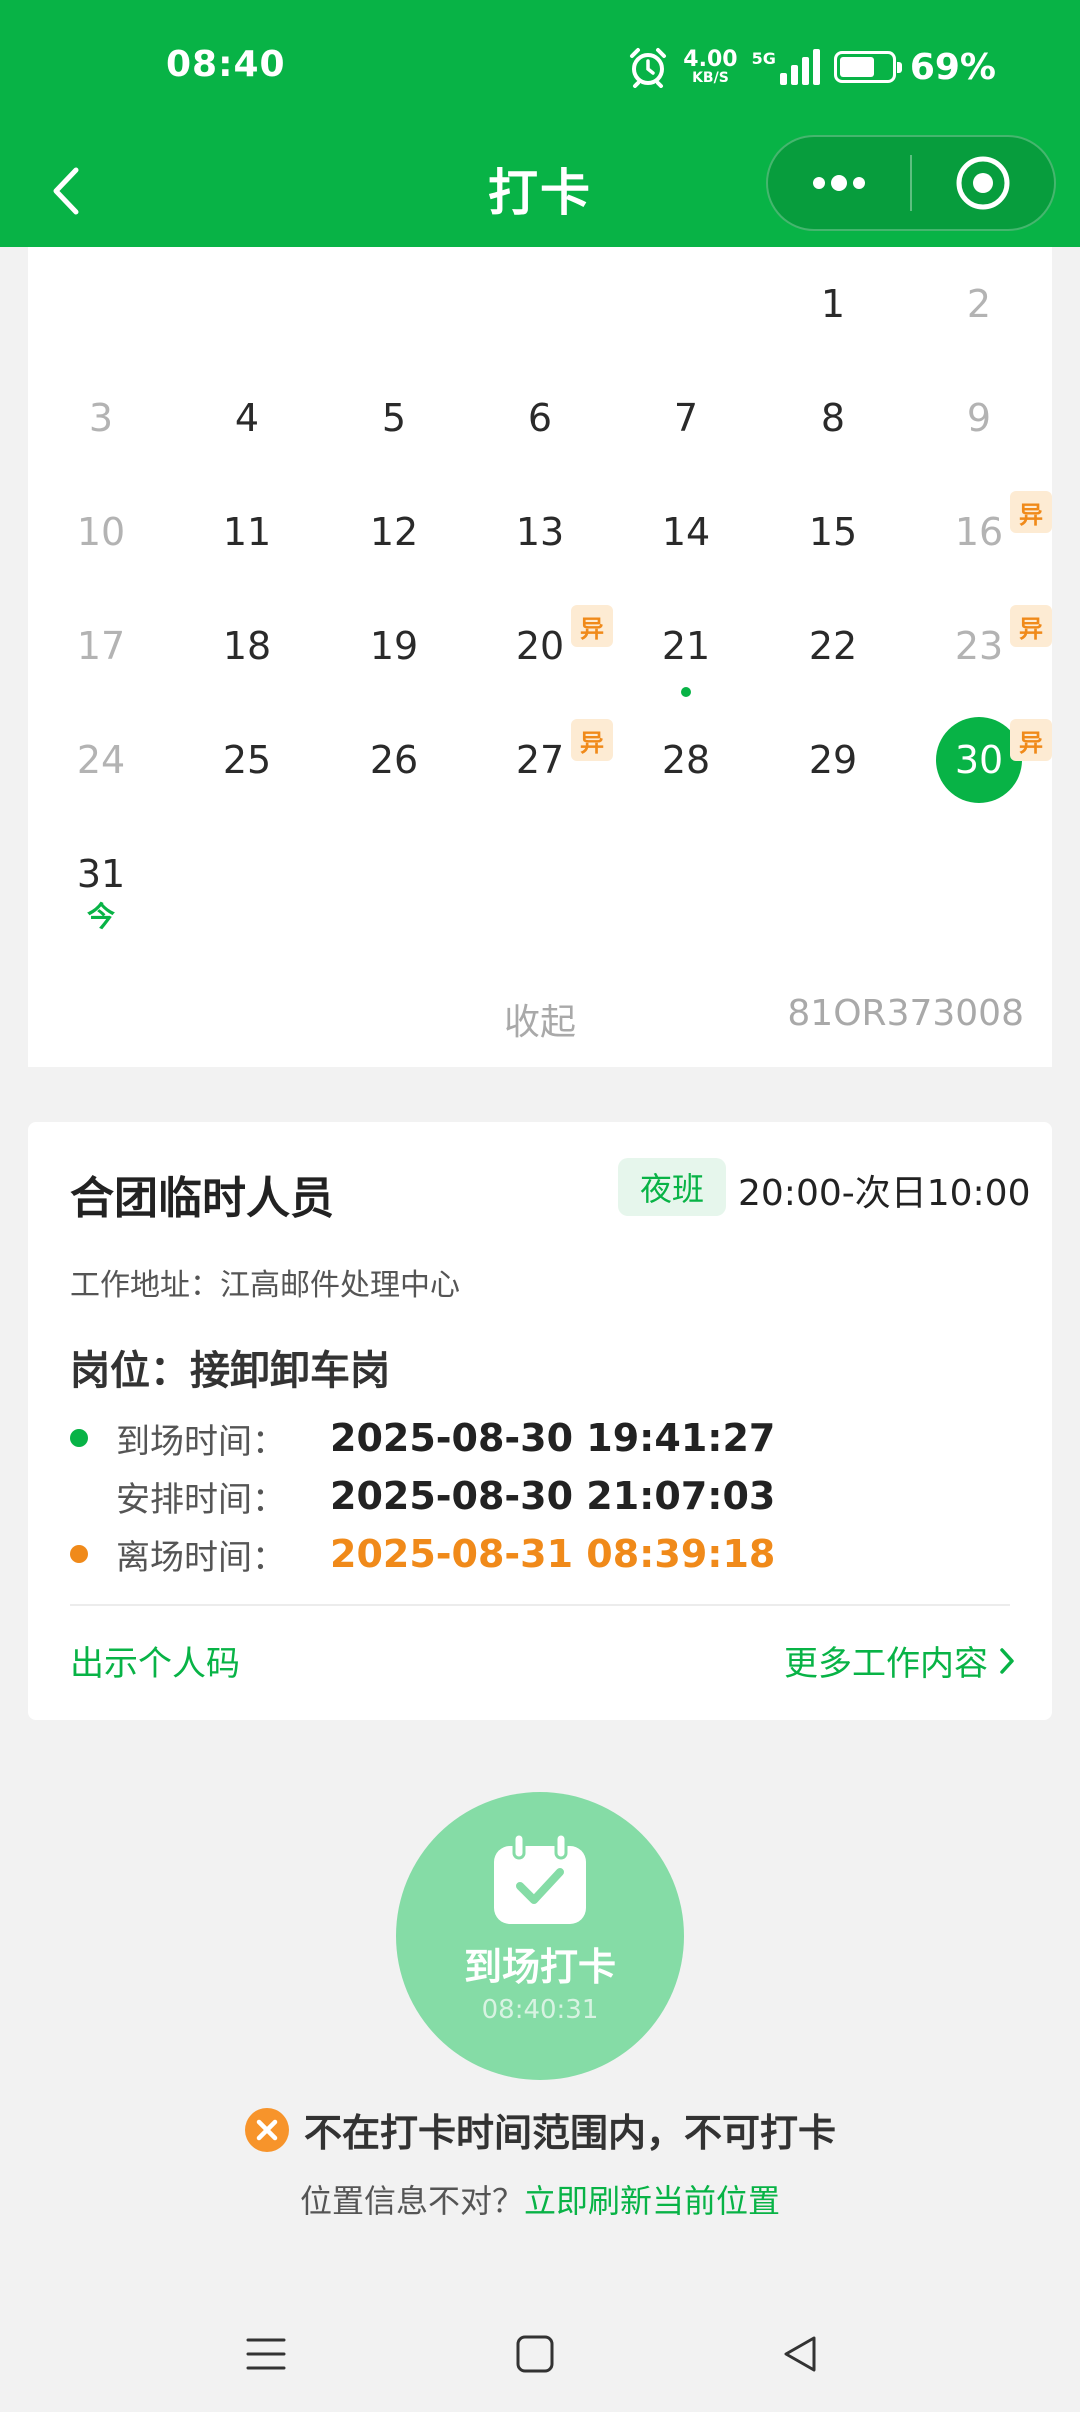 Image resolution: width=1080 pixels, height=2412 pixels. Describe the element at coordinates (101, 418) in the screenshot. I see `calendar-day: 3` at that location.